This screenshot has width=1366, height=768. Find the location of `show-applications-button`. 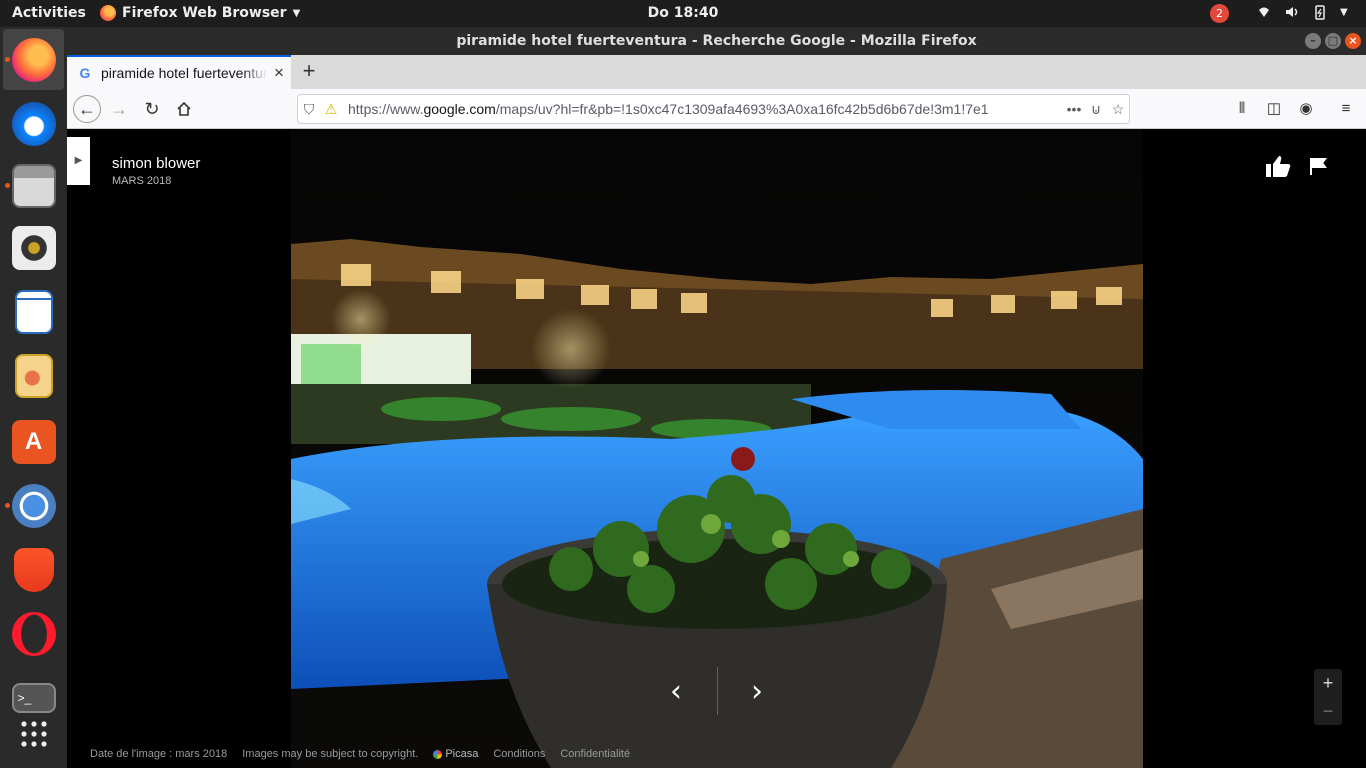

show-applications-button is located at coordinates (33, 733).